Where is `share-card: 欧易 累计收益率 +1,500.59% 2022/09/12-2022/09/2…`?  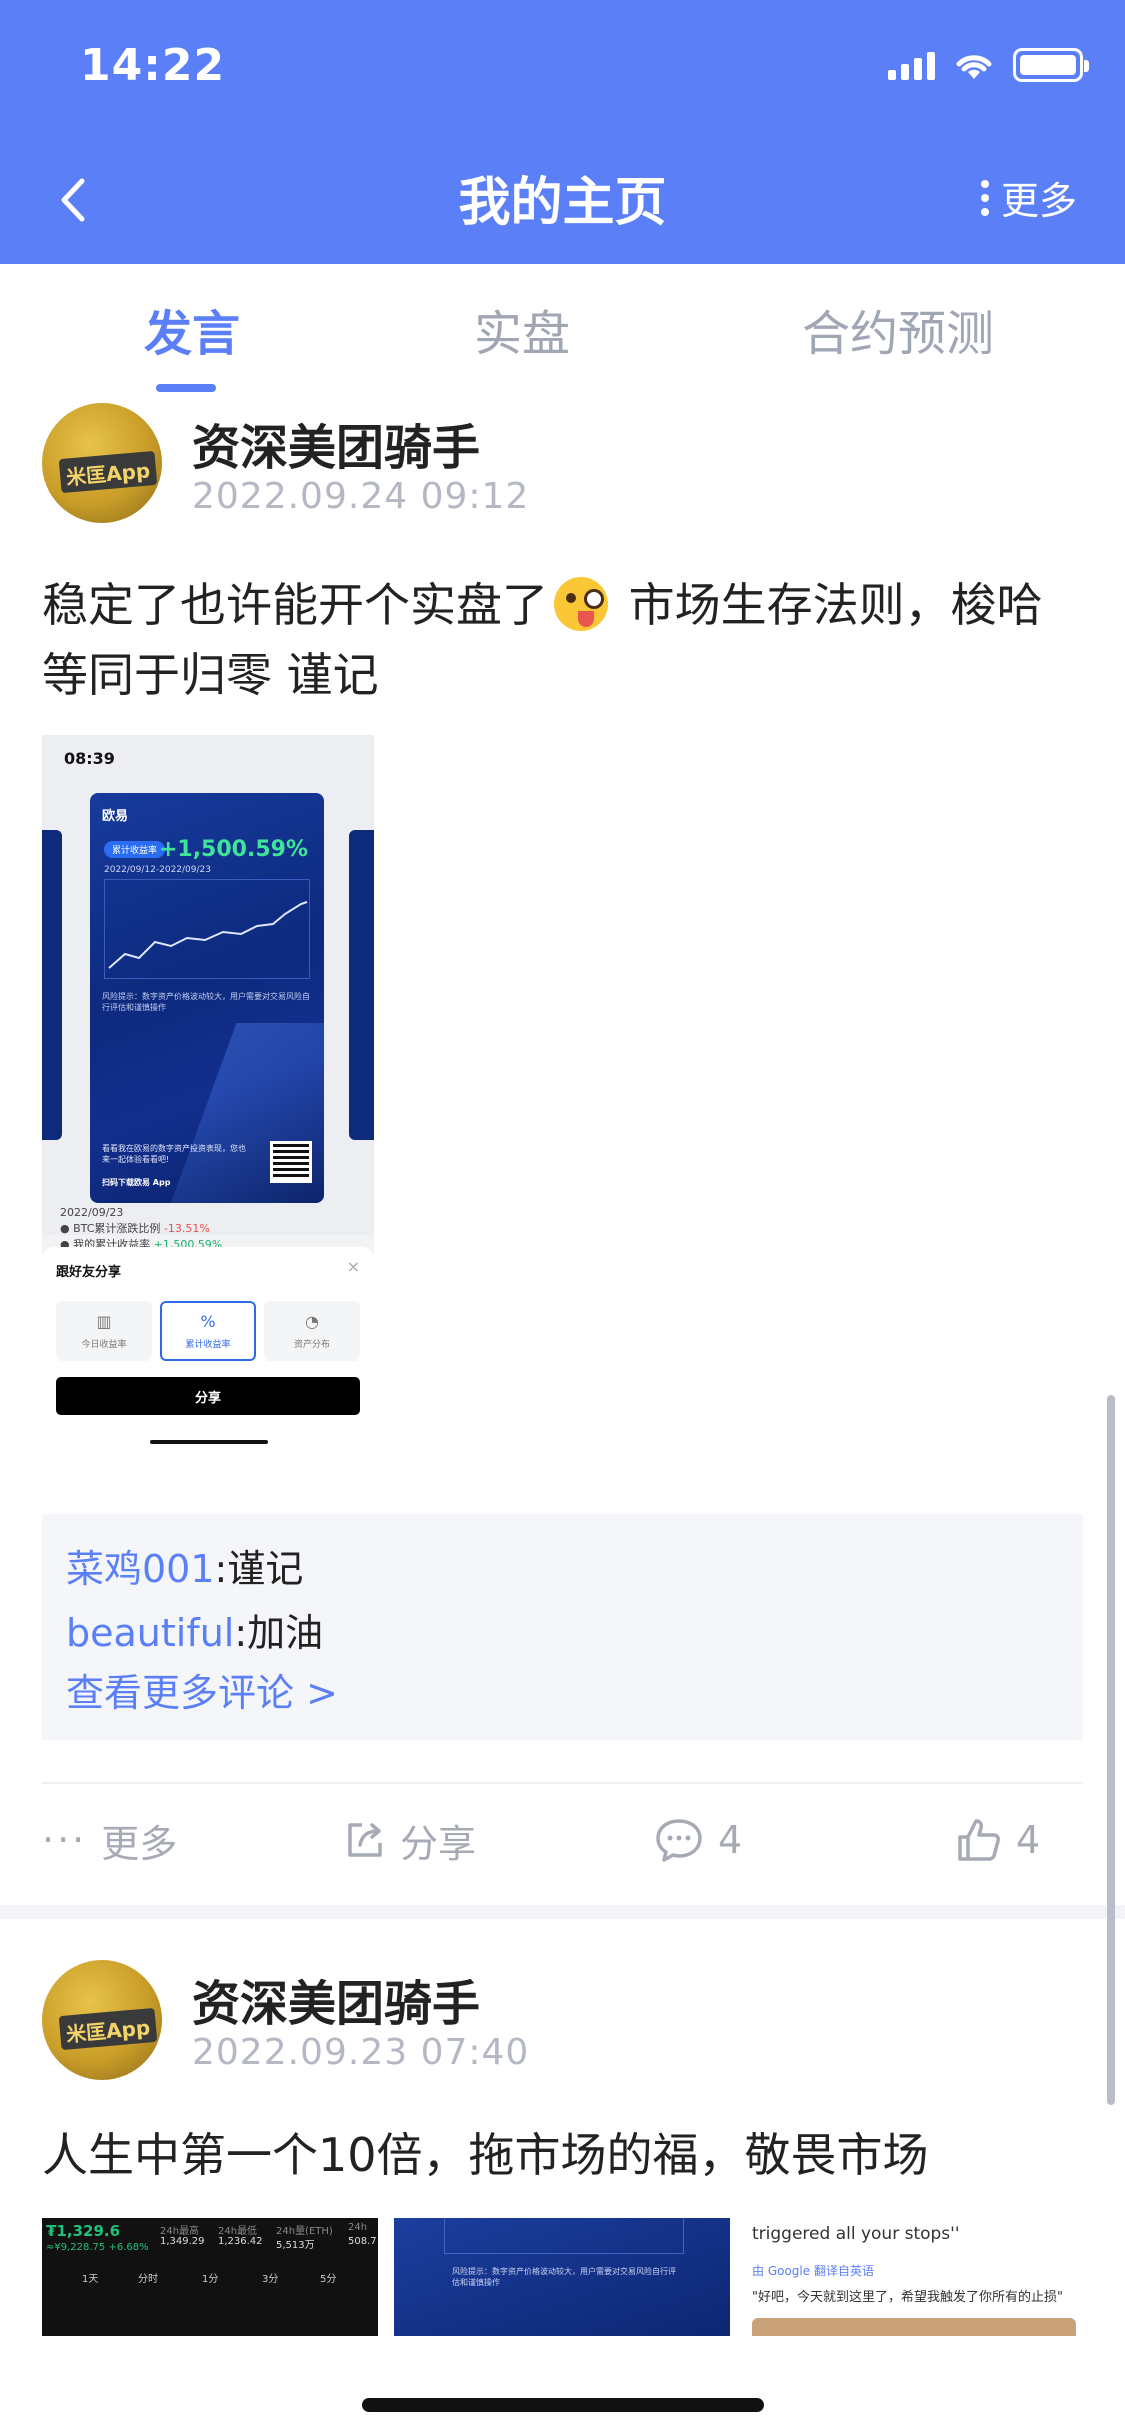 share-card: 欧易 累计收益率 +1,500.59% 2022/09/12-2022/09/2… is located at coordinates (207, 998).